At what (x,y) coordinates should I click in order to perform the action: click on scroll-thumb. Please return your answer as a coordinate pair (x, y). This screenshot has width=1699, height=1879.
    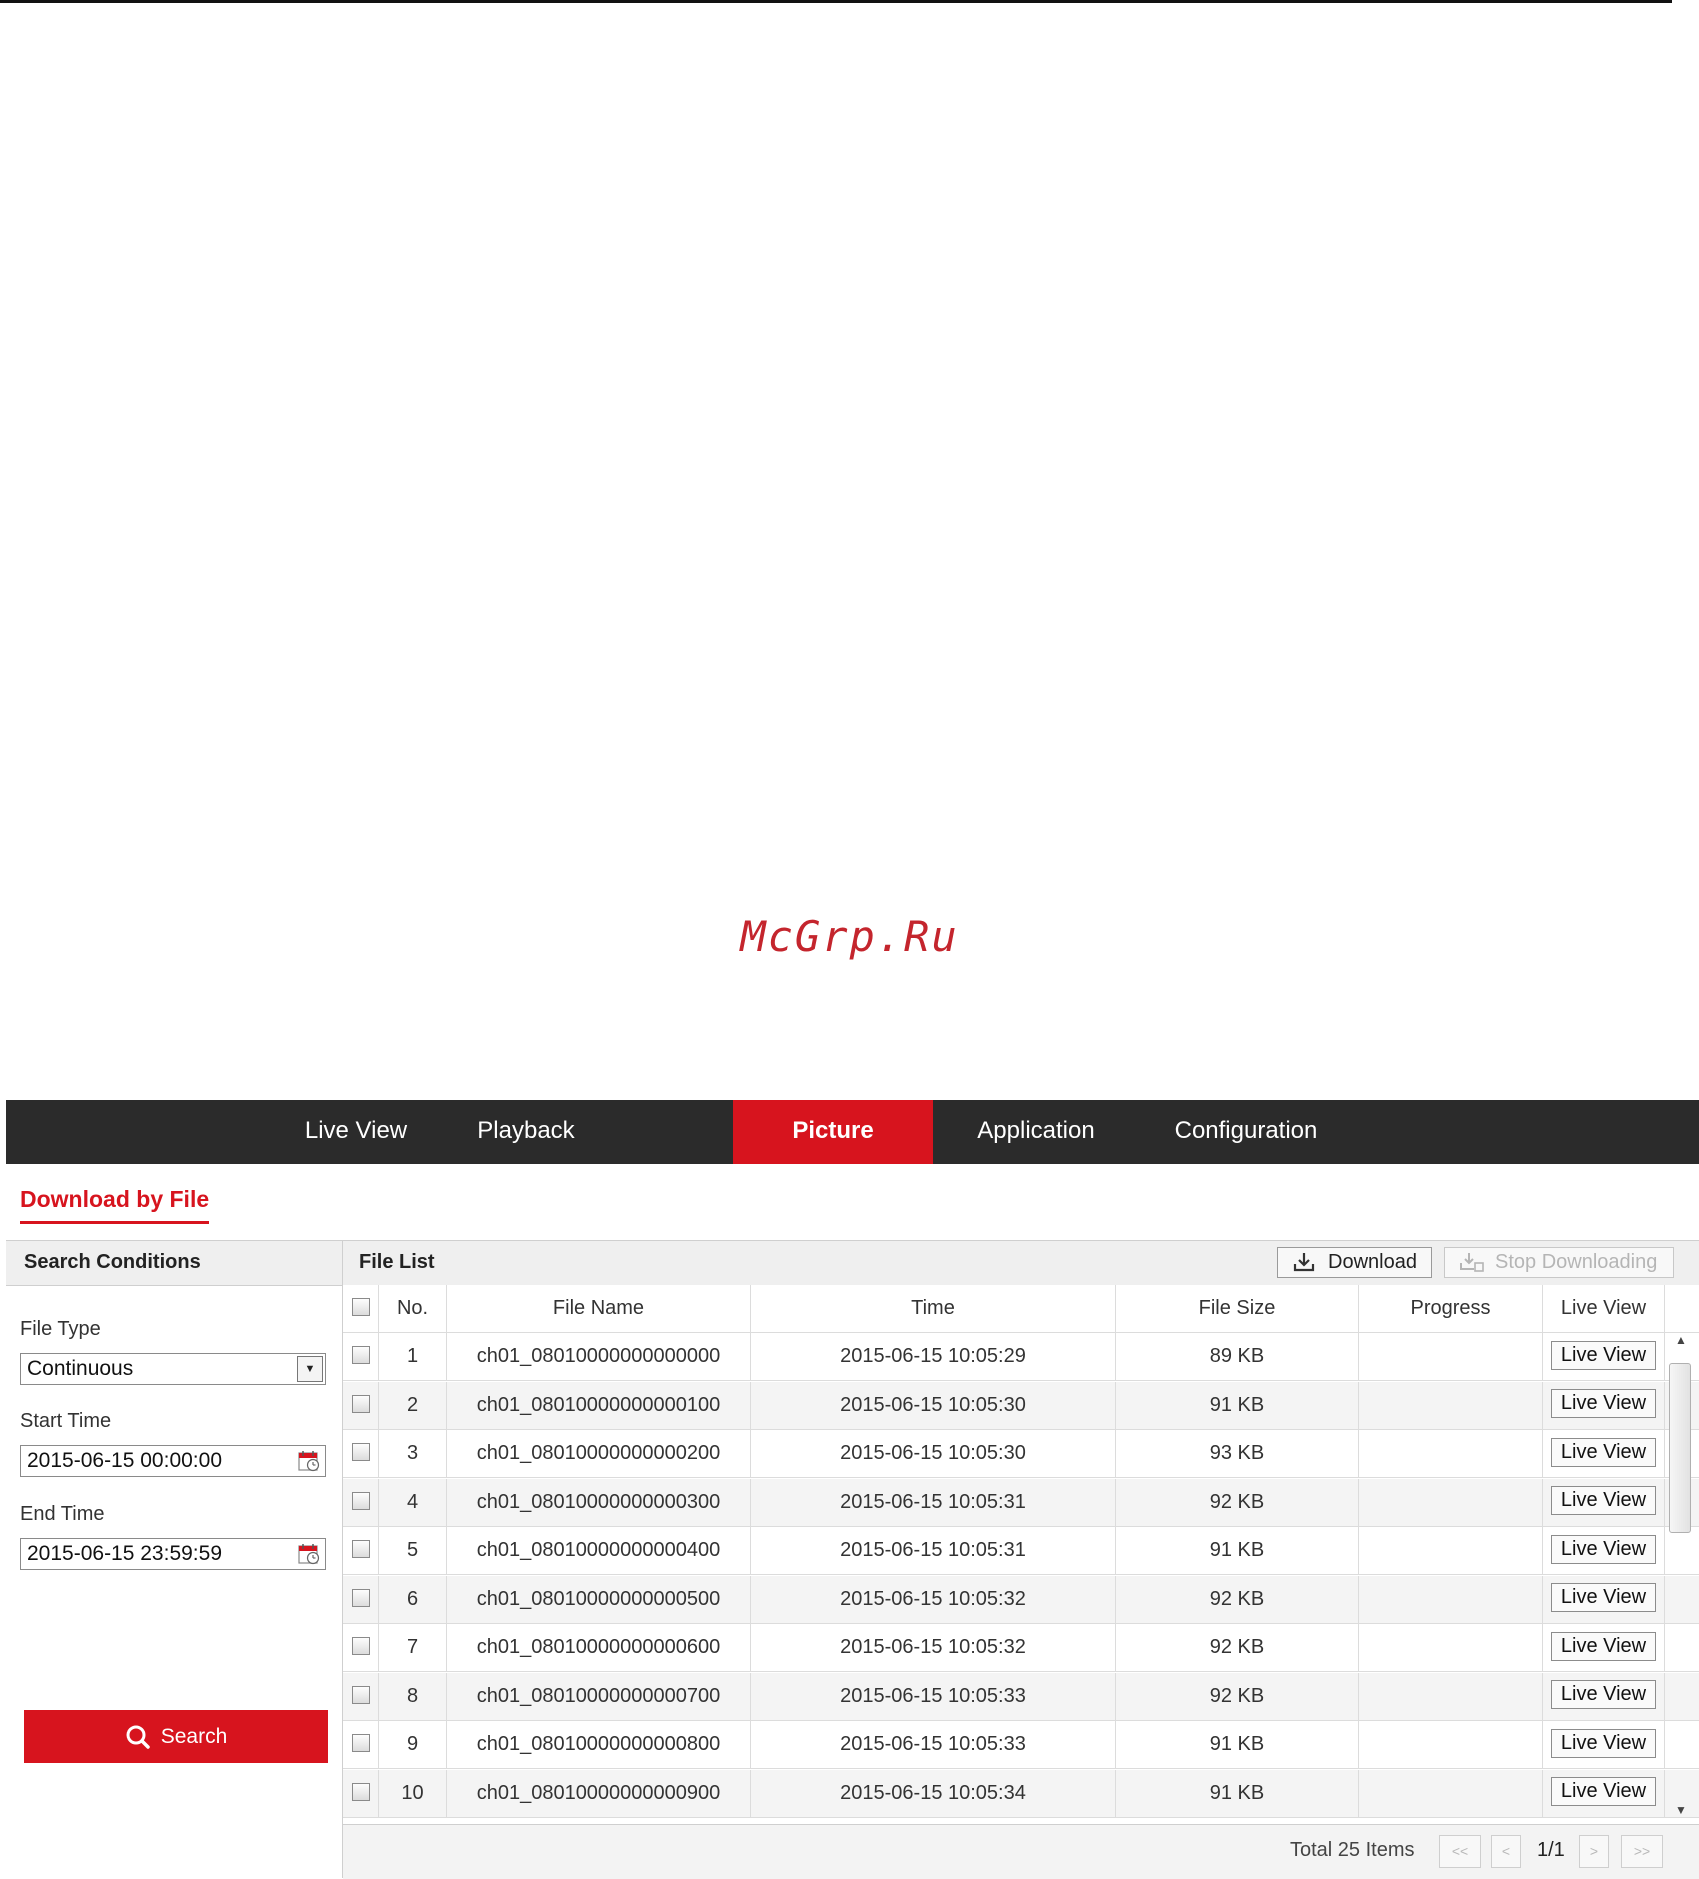
    Looking at the image, I should click on (1680, 1448).